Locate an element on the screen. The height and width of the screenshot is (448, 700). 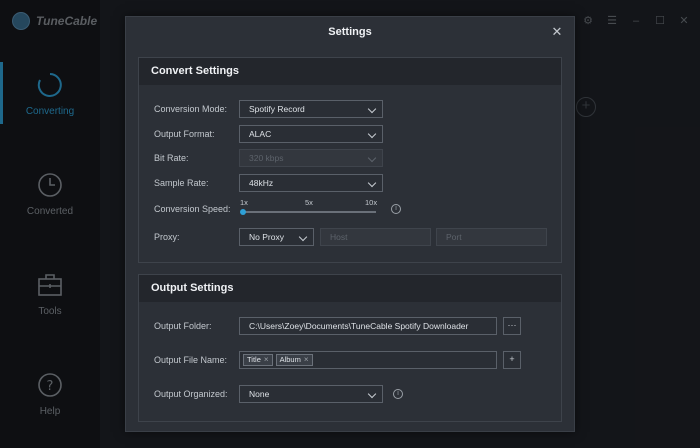
proxy-select: No Proxy is located at coordinates (276, 237).